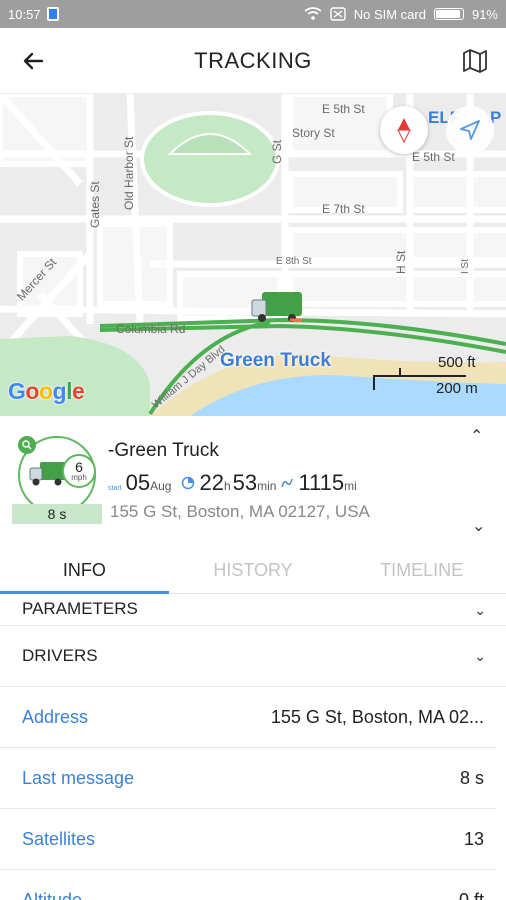 This screenshot has height=900, width=506. What do you see at coordinates (79, 477) in the screenshot?
I see `speed-unit: mph` at bounding box center [79, 477].